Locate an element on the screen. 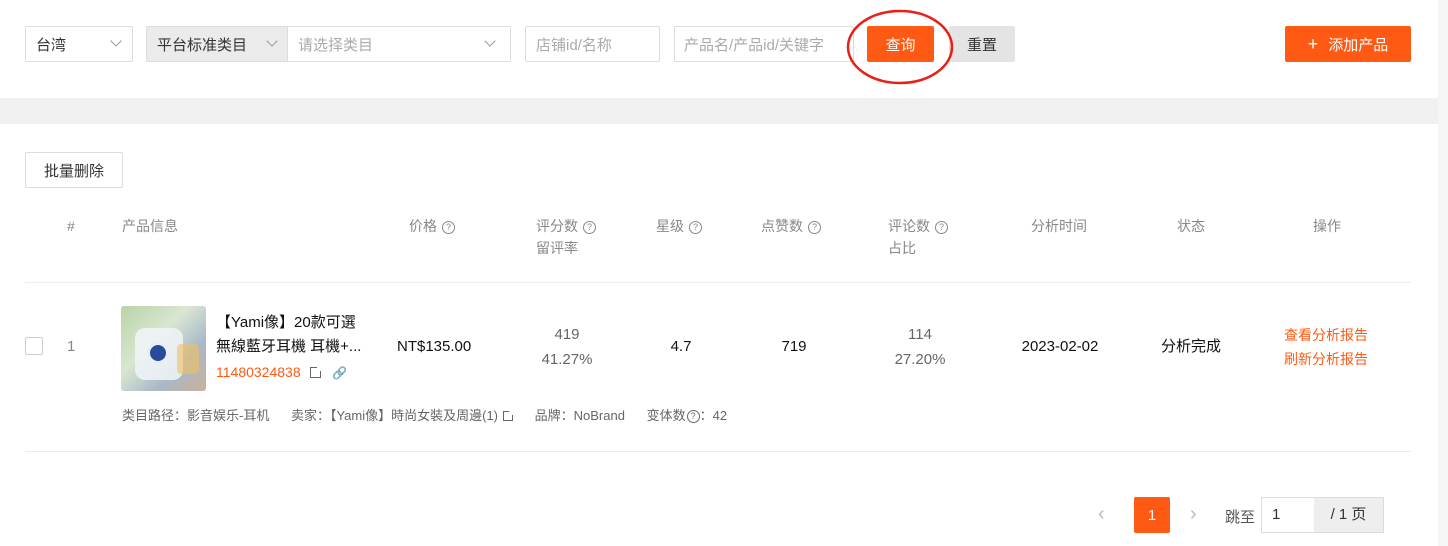 The image size is (1448, 546). product-placeholder: 产品名/产品id/关键字 is located at coordinates (754, 45).